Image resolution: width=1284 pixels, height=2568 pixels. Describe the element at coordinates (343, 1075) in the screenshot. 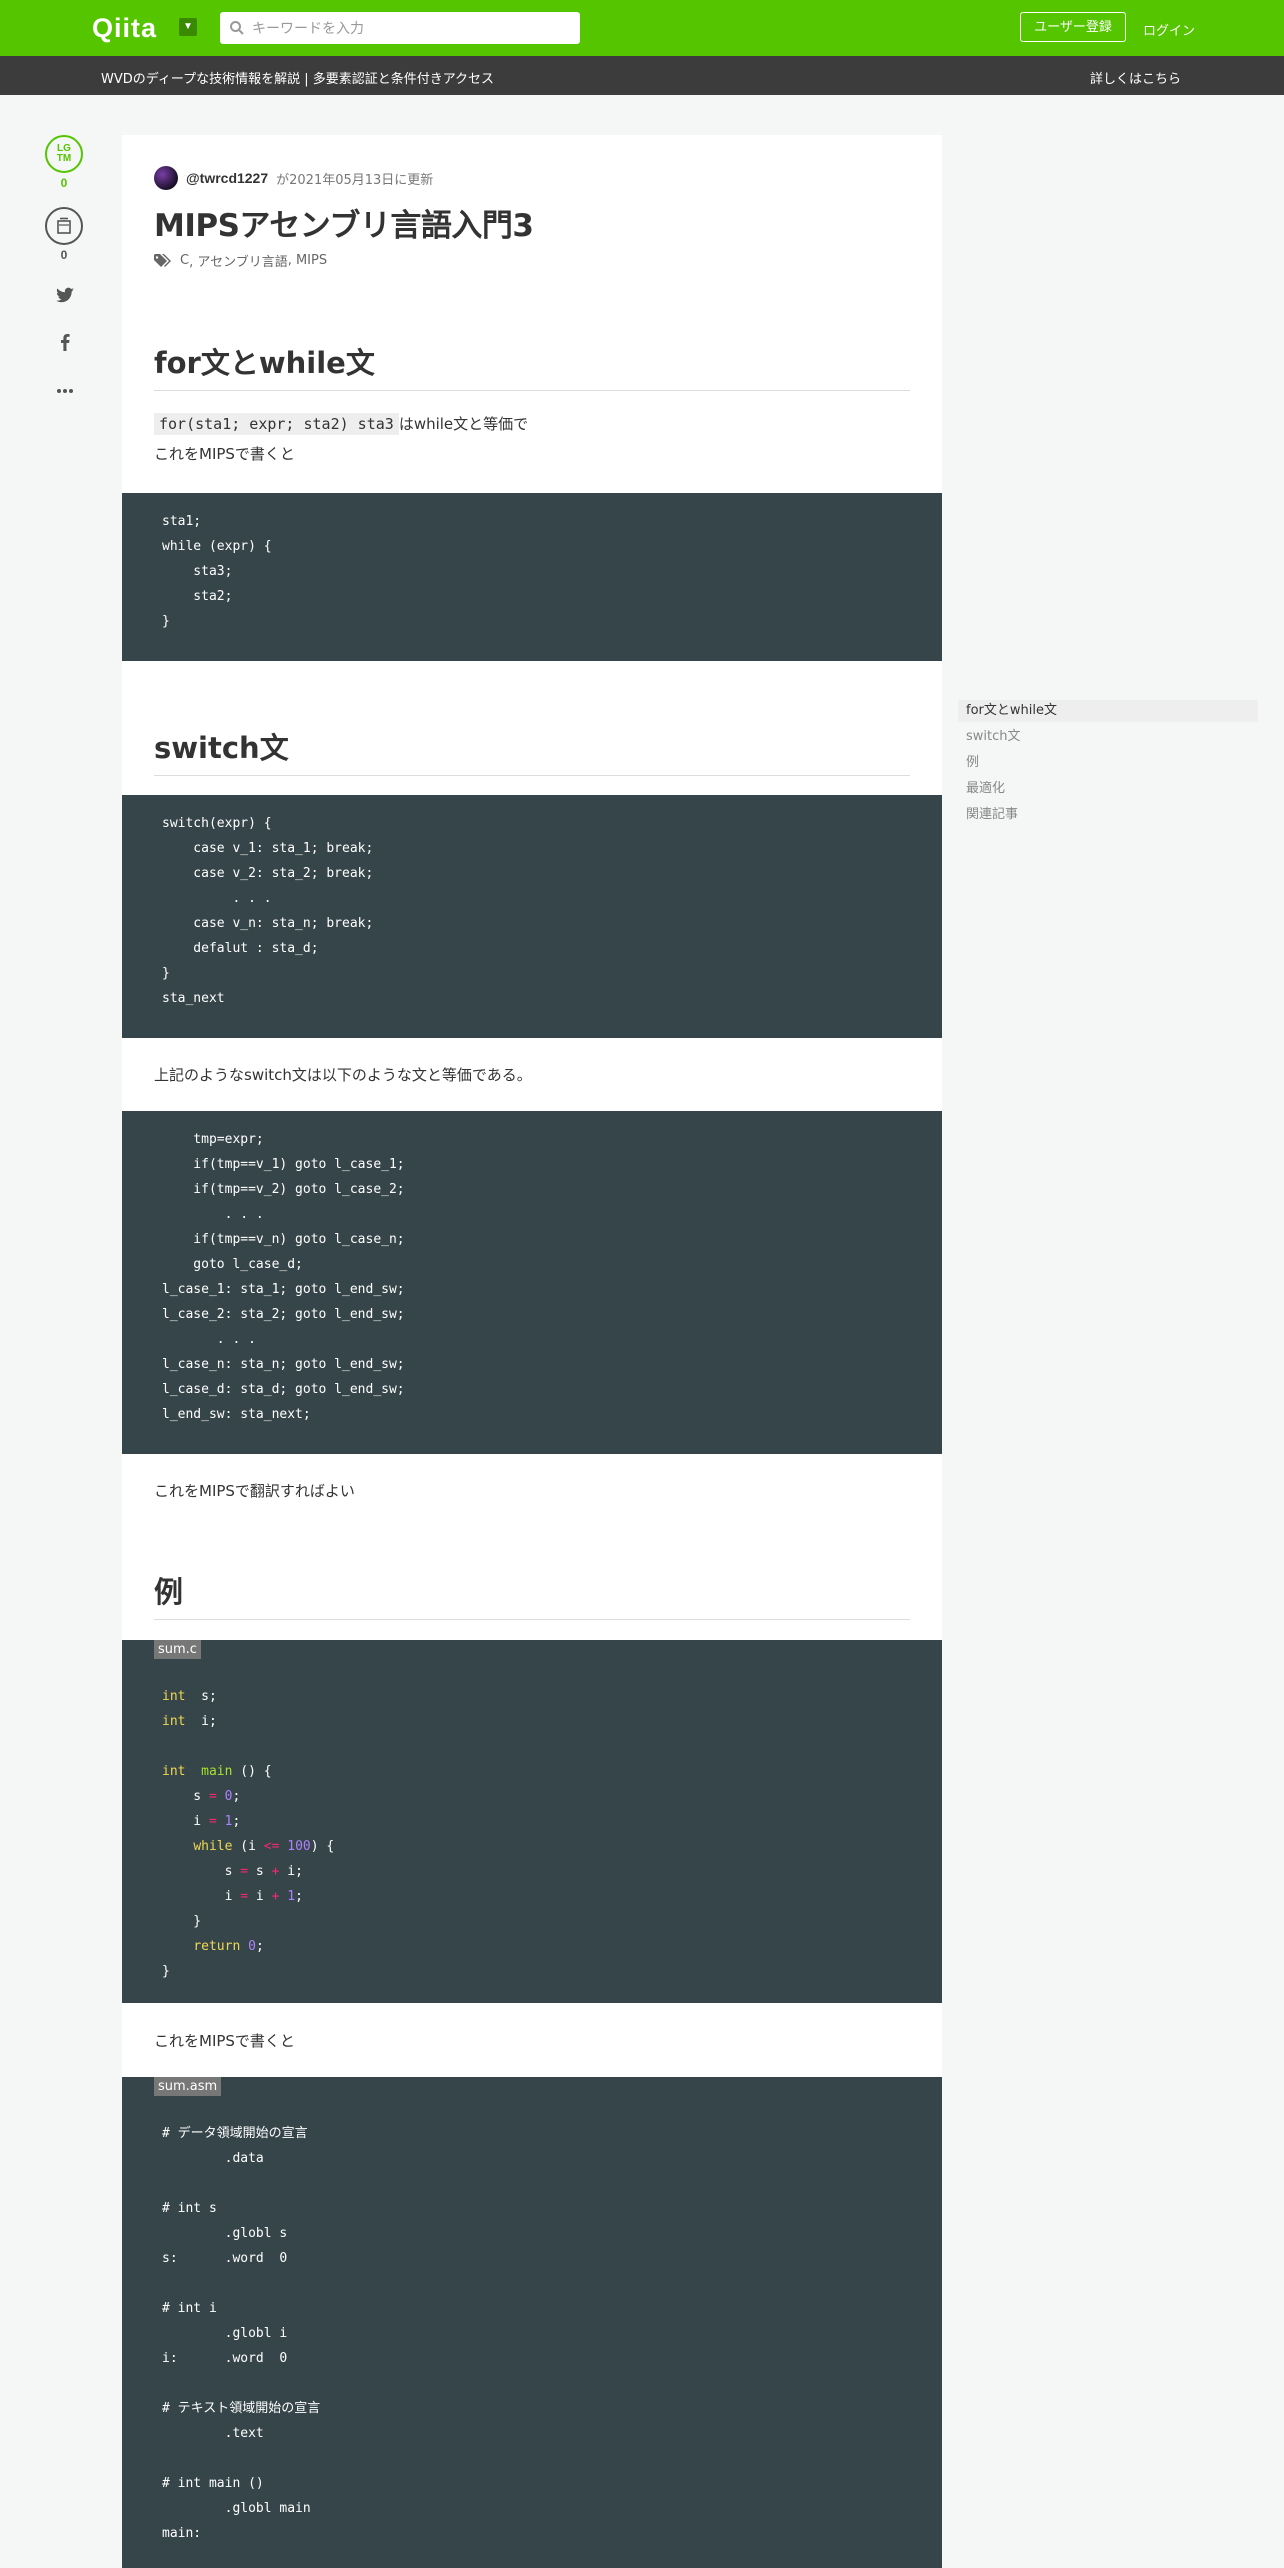

I see `switch-paragraph: 上記のようなswitch文は以下のような文と等価である。` at that location.